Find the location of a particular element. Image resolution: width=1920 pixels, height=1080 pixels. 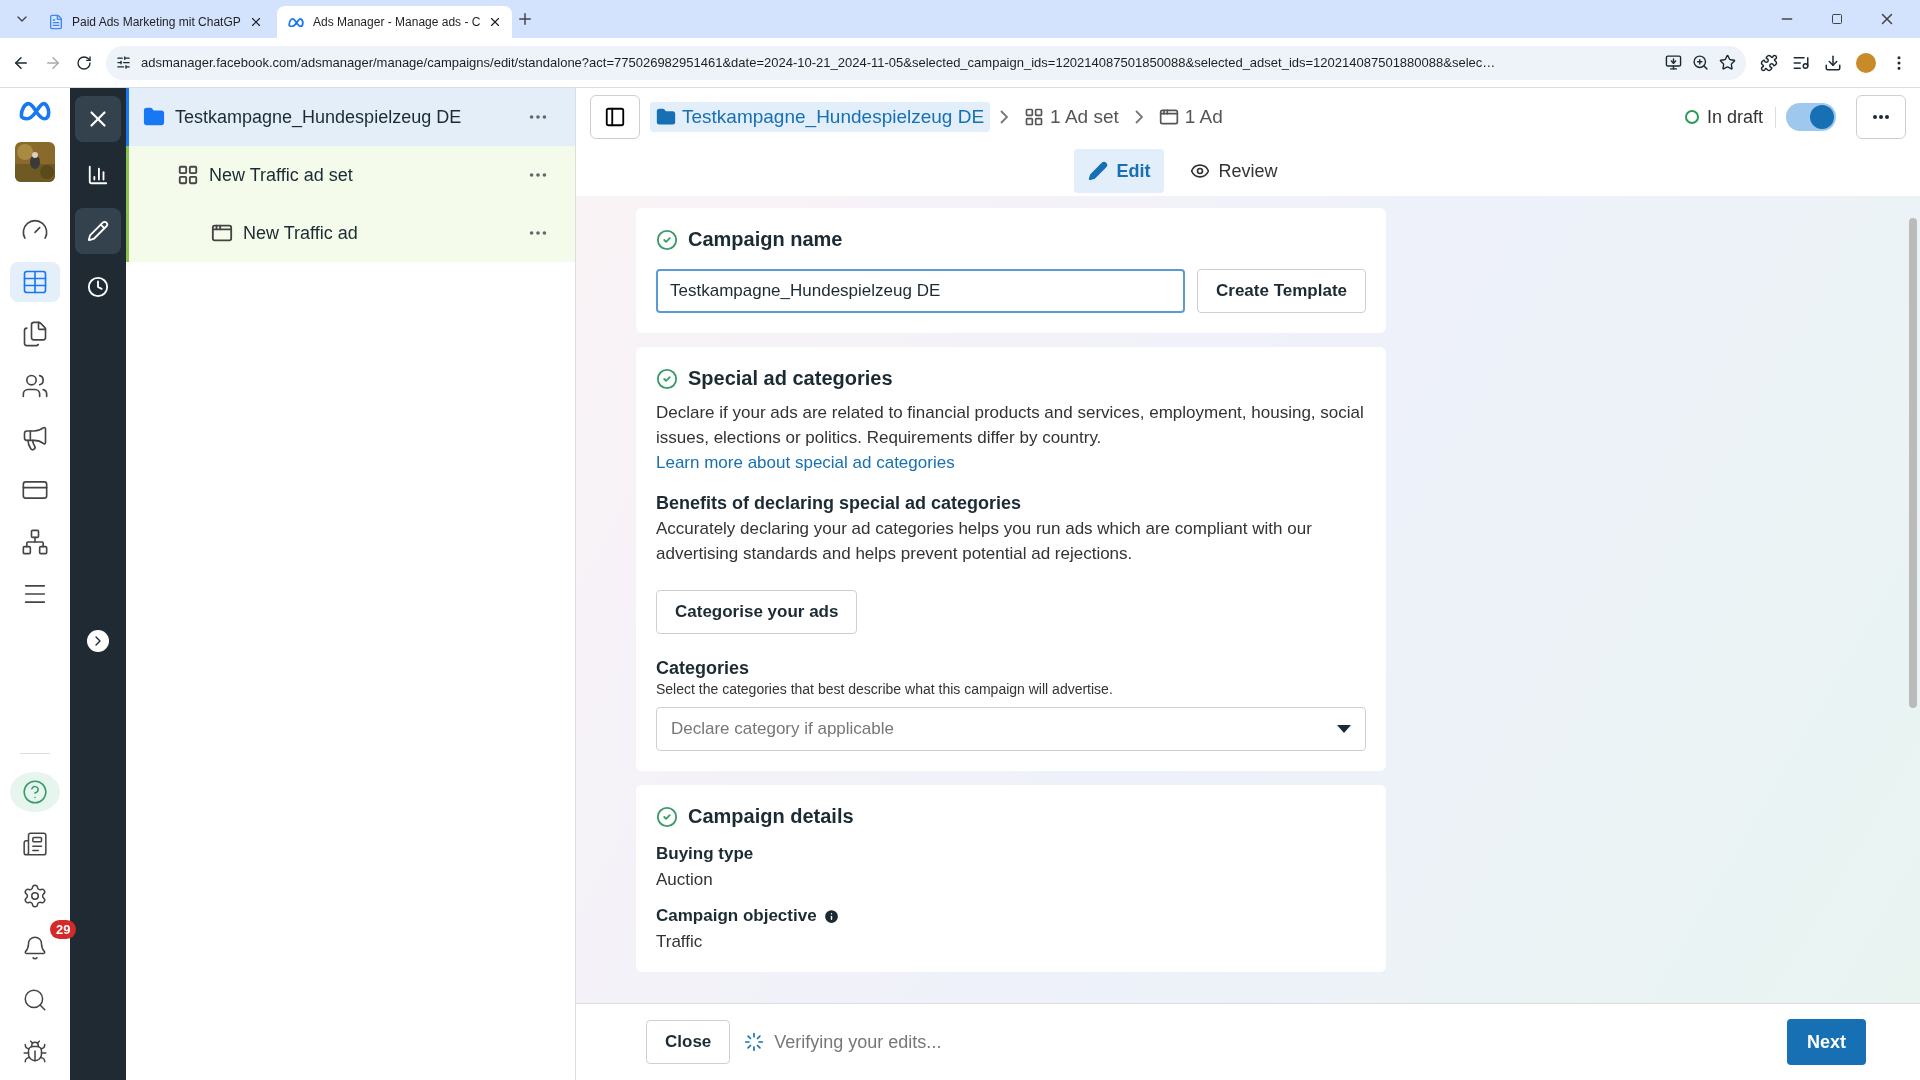

download-icon is located at coordinates (1833, 62).